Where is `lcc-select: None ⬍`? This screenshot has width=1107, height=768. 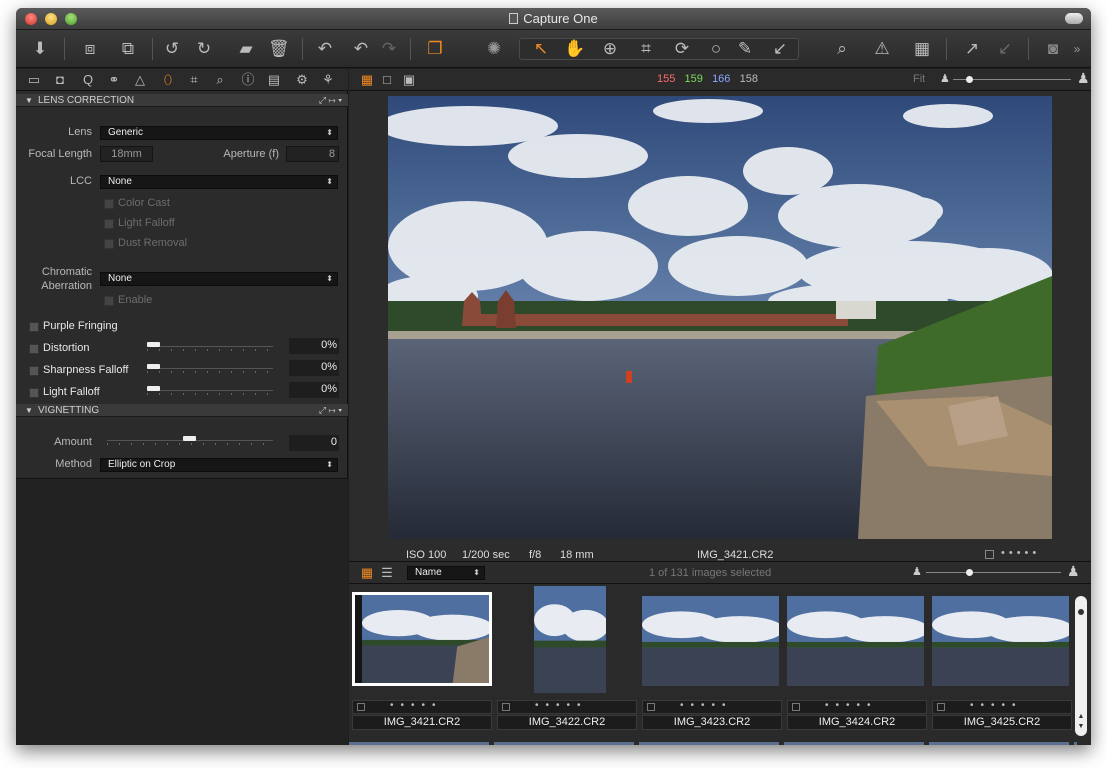 lcc-select: None ⬍ is located at coordinates (219, 182).